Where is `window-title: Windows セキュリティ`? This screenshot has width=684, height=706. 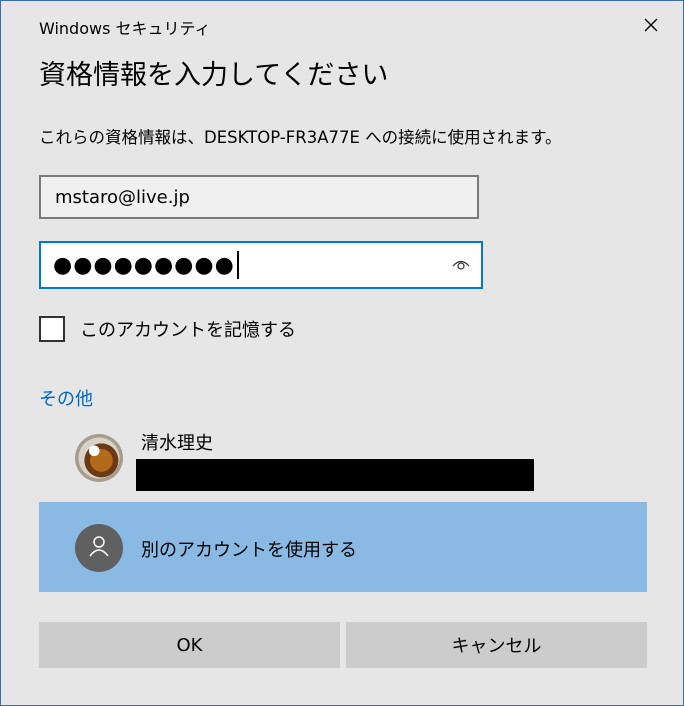 window-title: Windows セキュリティ is located at coordinates (125, 28).